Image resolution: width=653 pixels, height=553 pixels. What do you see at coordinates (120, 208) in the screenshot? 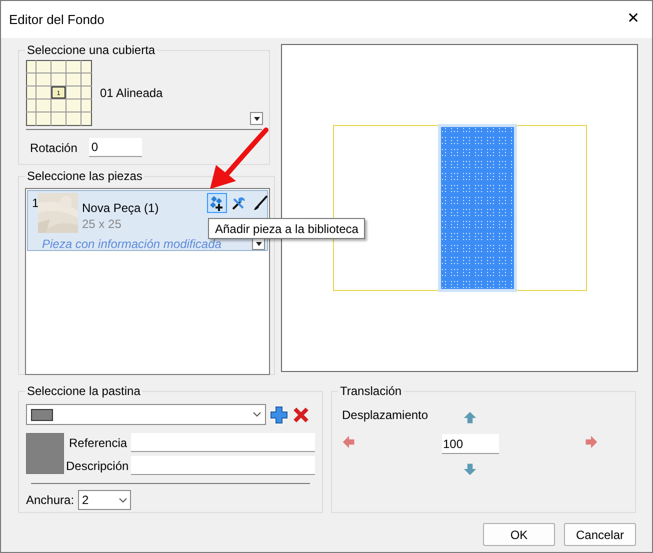
I see `piece-name: Nova Peça (1)` at bounding box center [120, 208].